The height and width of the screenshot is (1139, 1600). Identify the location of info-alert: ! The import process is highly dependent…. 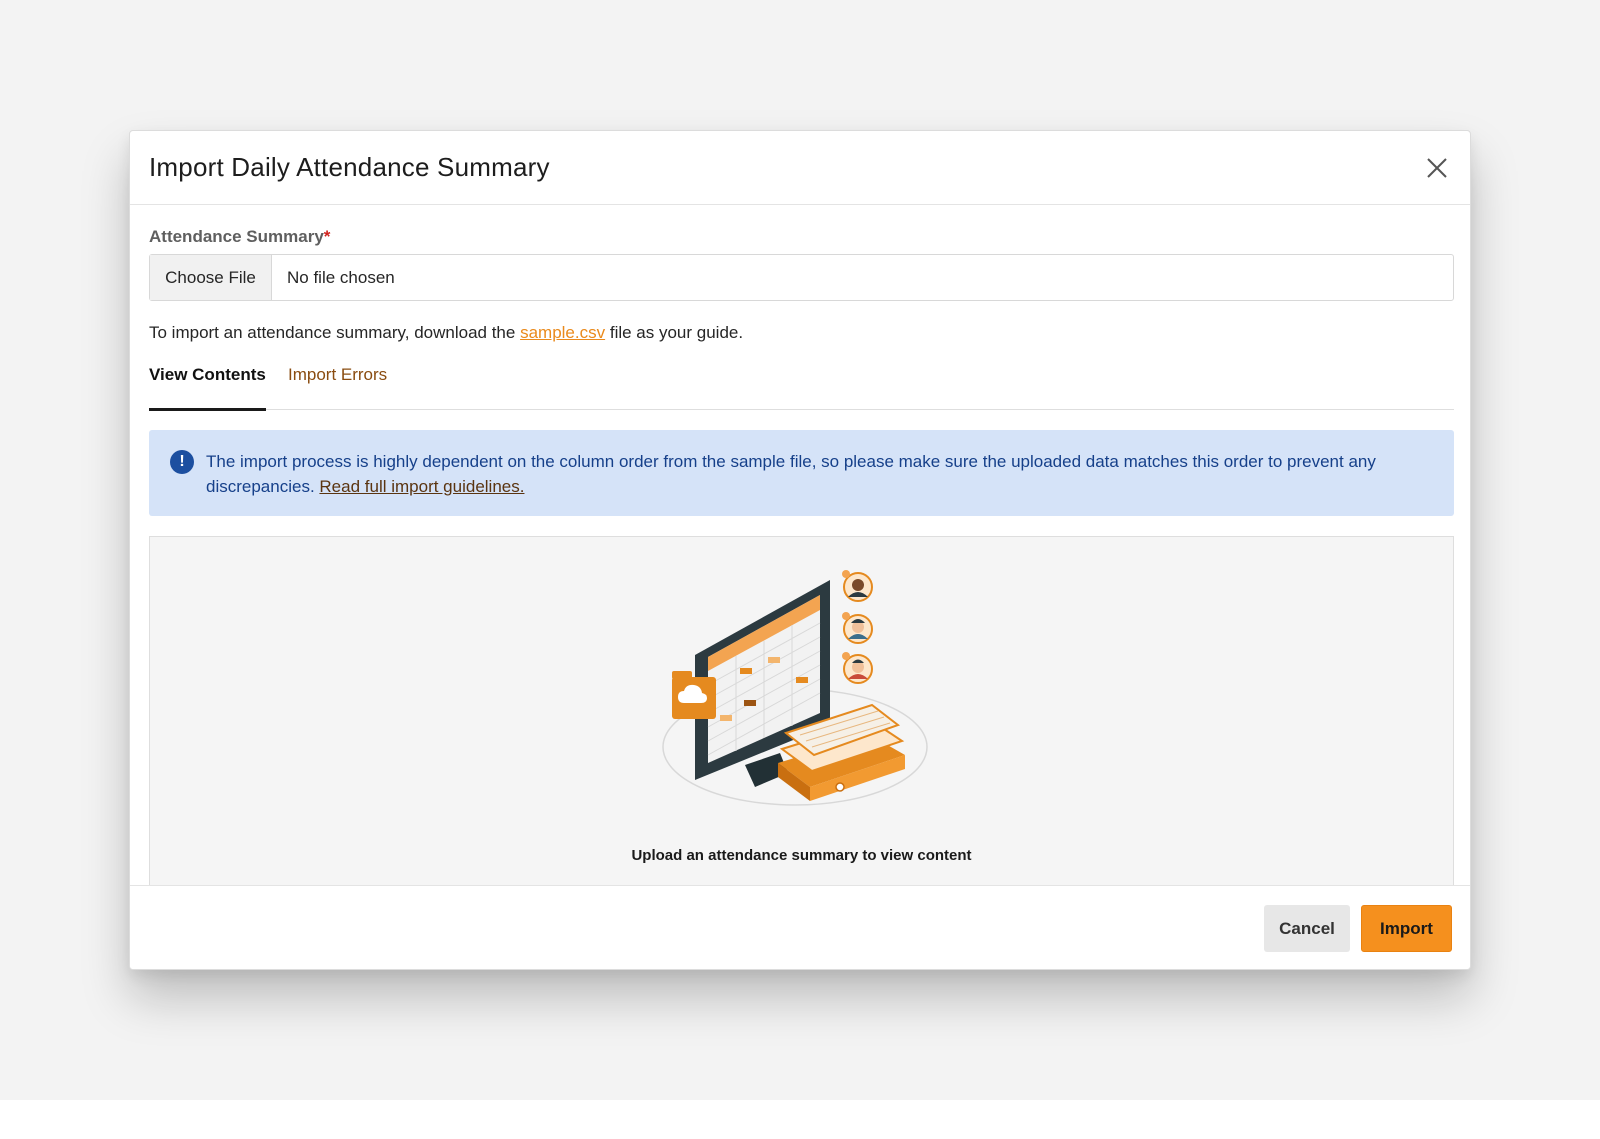
(801, 473).